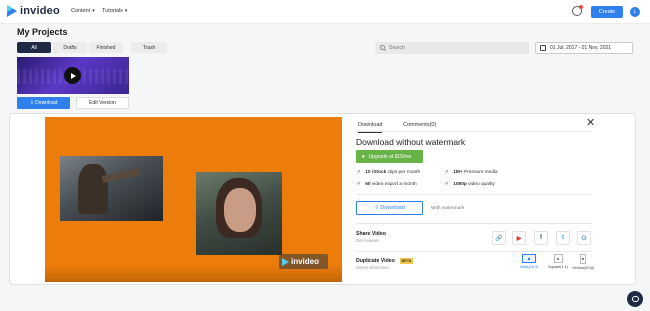  I want to click on square-ratio-icon, so click(558, 258).